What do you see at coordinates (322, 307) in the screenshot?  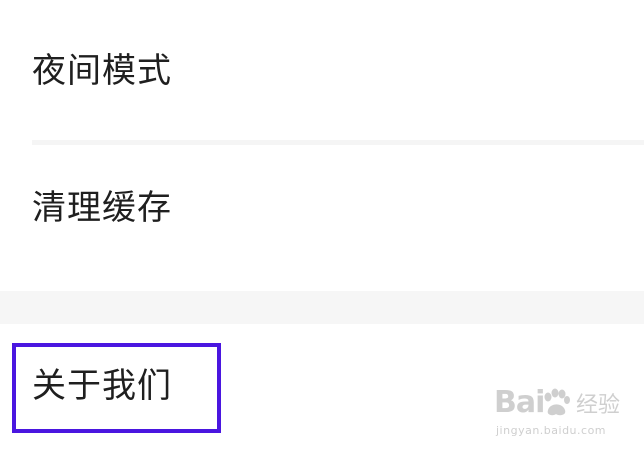 I see `section-gap` at bounding box center [322, 307].